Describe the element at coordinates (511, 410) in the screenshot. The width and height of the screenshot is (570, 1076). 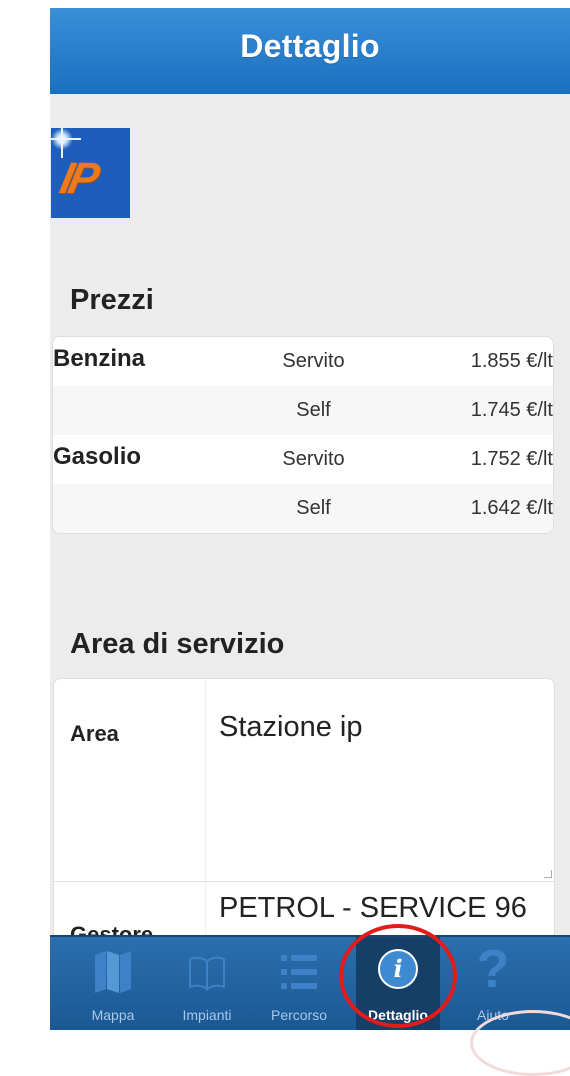
I see `fuel-price: 1.745 €/lt` at that location.